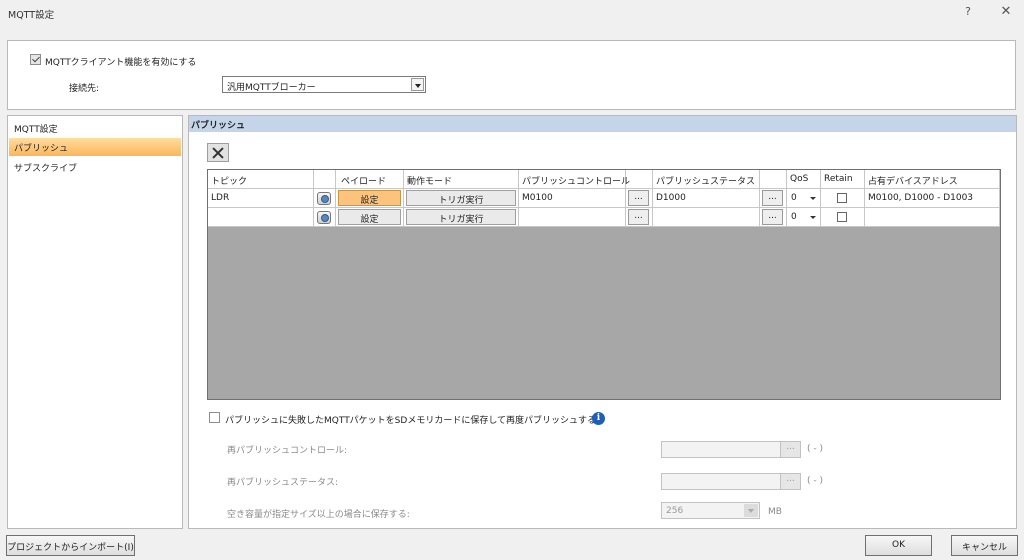 This screenshot has height=560, width=1024. What do you see at coordinates (1006, 12) in the screenshot?
I see `close-icon: ✕` at bounding box center [1006, 12].